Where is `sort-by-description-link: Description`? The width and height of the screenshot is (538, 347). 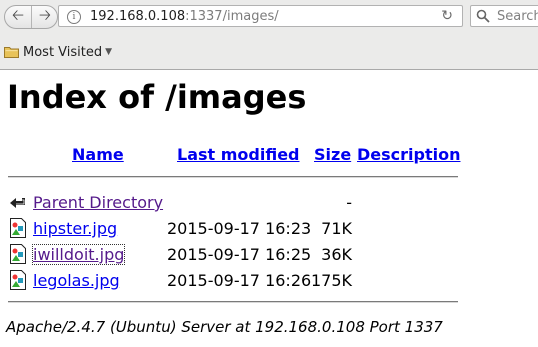
sort-by-description-link: Description is located at coordinates (408, 154).